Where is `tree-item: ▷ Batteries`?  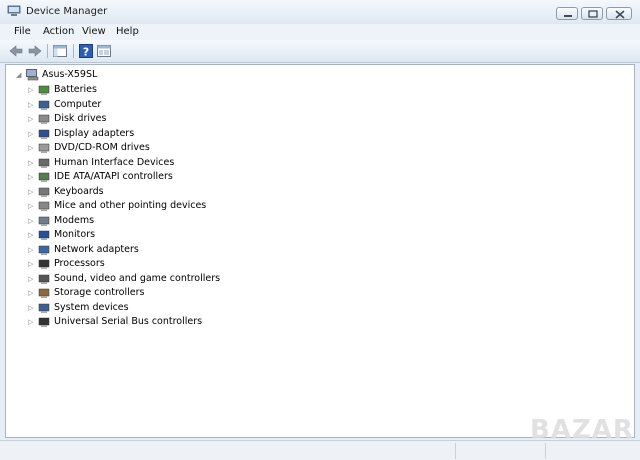 tree-item: ▷ Batteries is located at coordinates (158, 90).